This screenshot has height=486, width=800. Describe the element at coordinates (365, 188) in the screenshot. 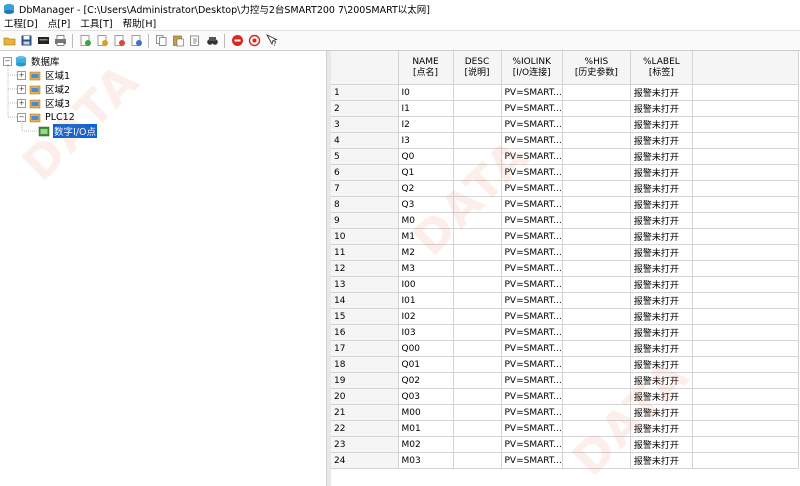

I see `row-number: 7` at that location.